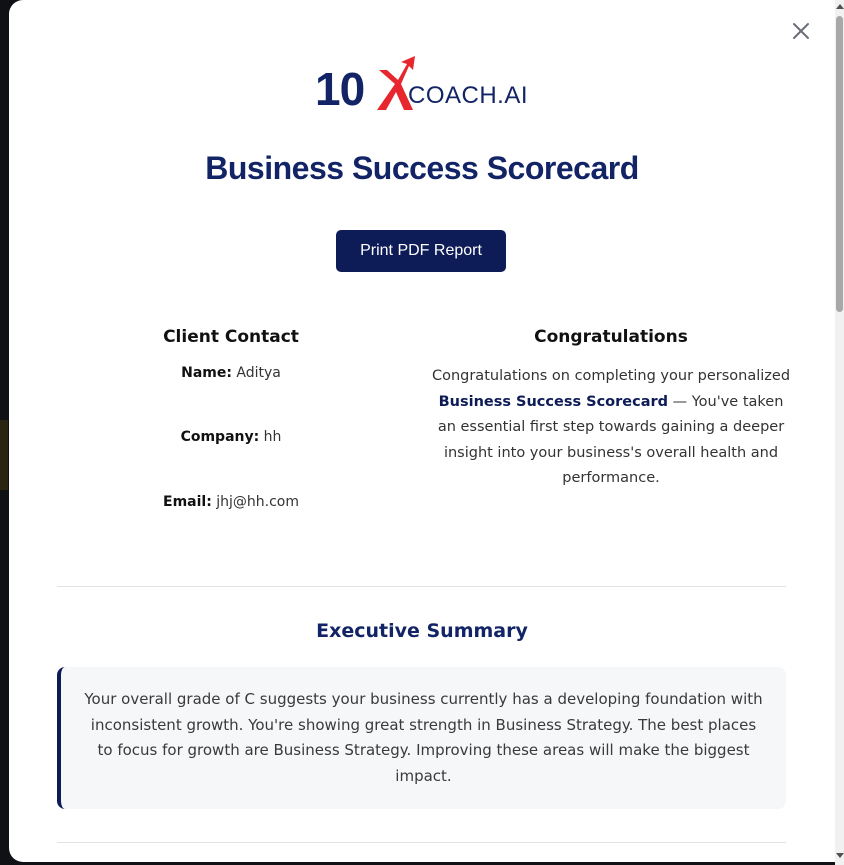 The height and width of the screenshot is (865, 844). What do you see at coordinates (839, 164) in the screenshot?
I see `scrollbar-thumb` at bounding box center [839, 164].